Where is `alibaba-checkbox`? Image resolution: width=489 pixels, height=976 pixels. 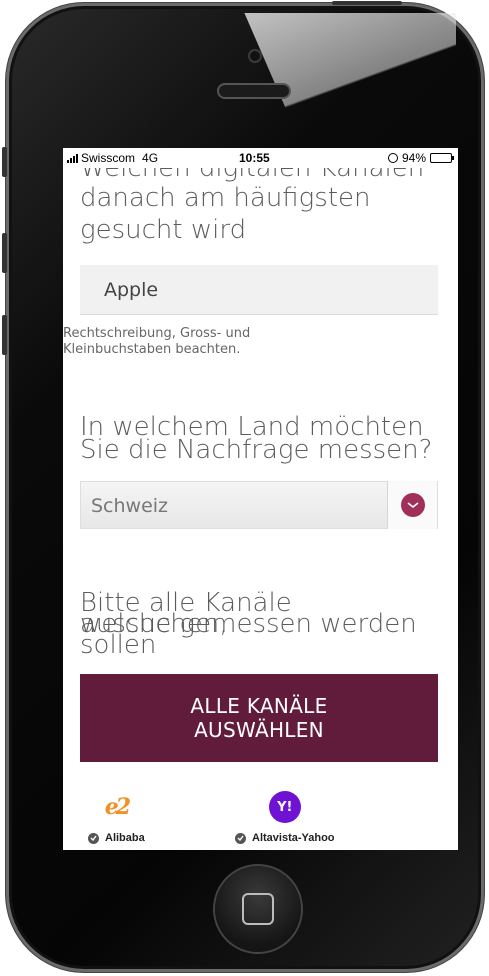 alibaba-checkbox is located at coordinates (93, 838).